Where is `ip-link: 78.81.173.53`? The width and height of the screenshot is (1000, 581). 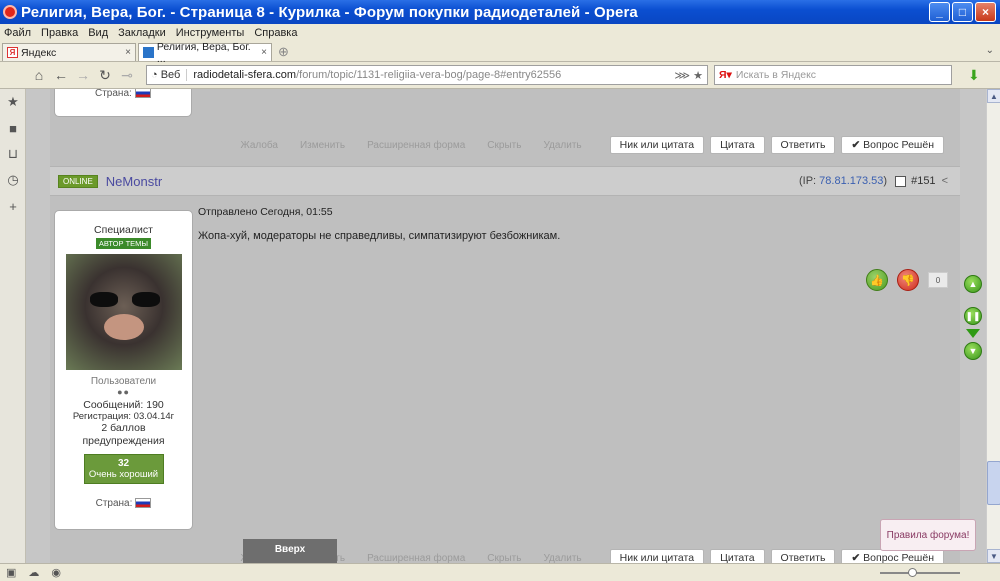
ip-link: 78.81.173.53 is located at coordinates (851, 181).